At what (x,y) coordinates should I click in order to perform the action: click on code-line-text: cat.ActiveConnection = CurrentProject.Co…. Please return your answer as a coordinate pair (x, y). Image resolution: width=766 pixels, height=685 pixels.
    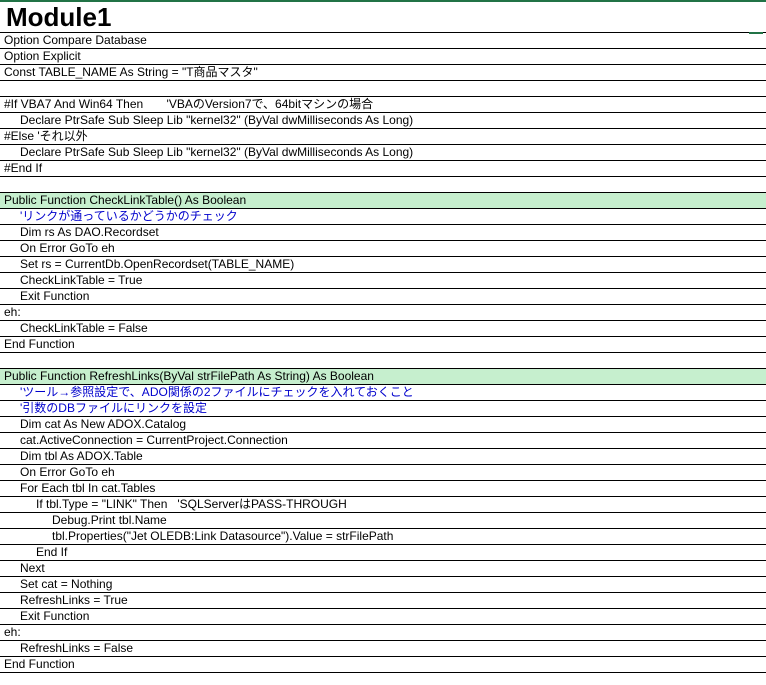
    Looking at the image, I should click on (154, 440).